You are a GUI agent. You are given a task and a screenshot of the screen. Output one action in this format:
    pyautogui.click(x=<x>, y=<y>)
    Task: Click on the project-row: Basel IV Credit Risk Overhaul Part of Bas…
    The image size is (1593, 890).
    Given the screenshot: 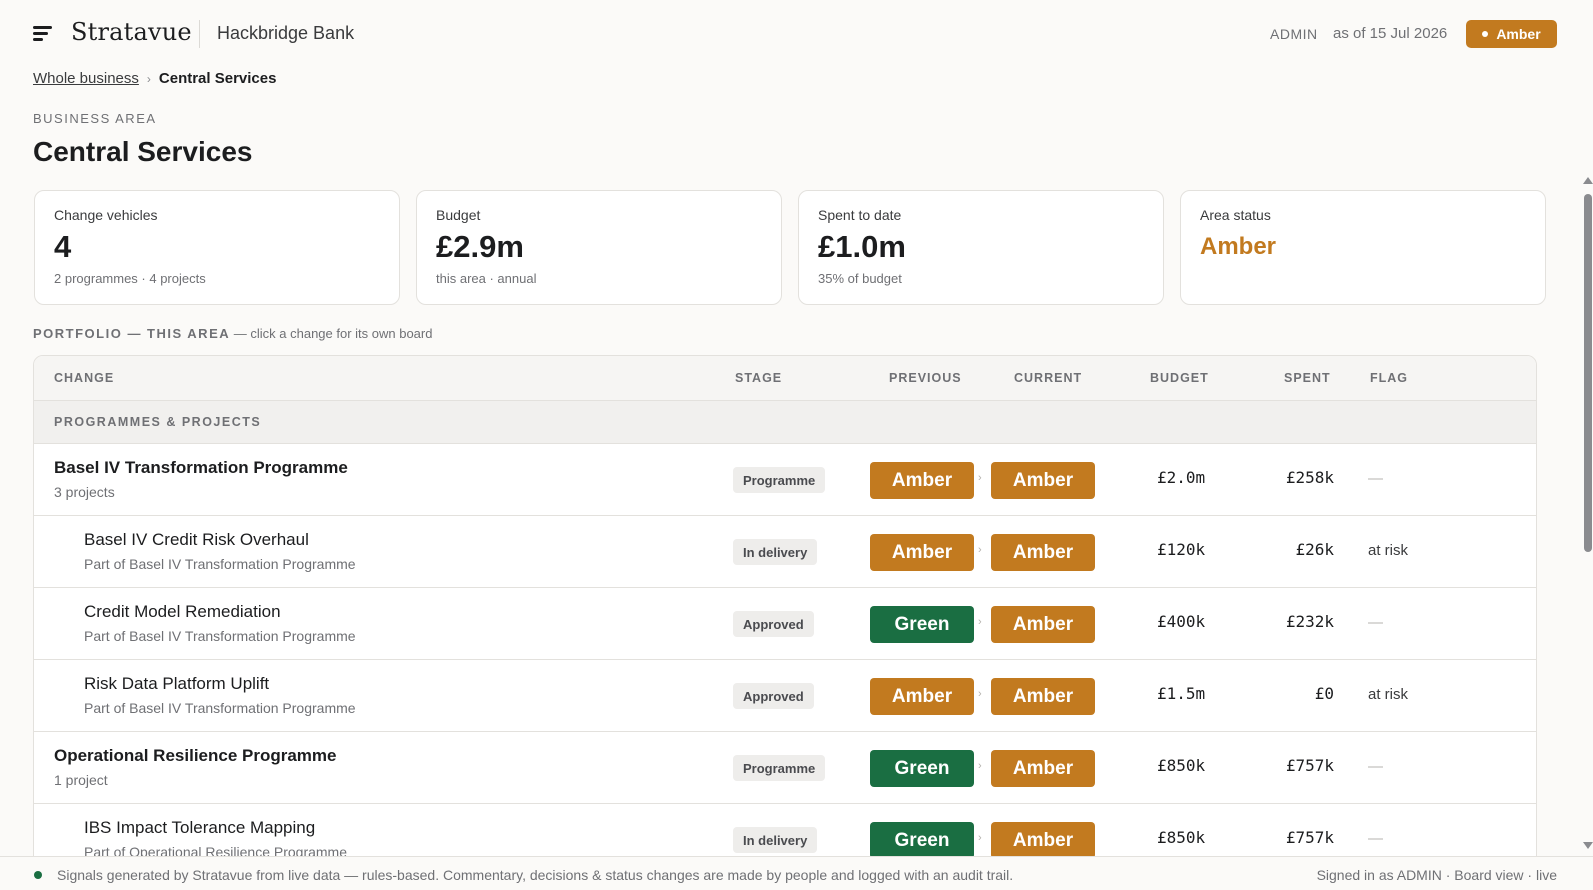 What is the action you would take?
    pyautogui.click(x=785, y=552)
    